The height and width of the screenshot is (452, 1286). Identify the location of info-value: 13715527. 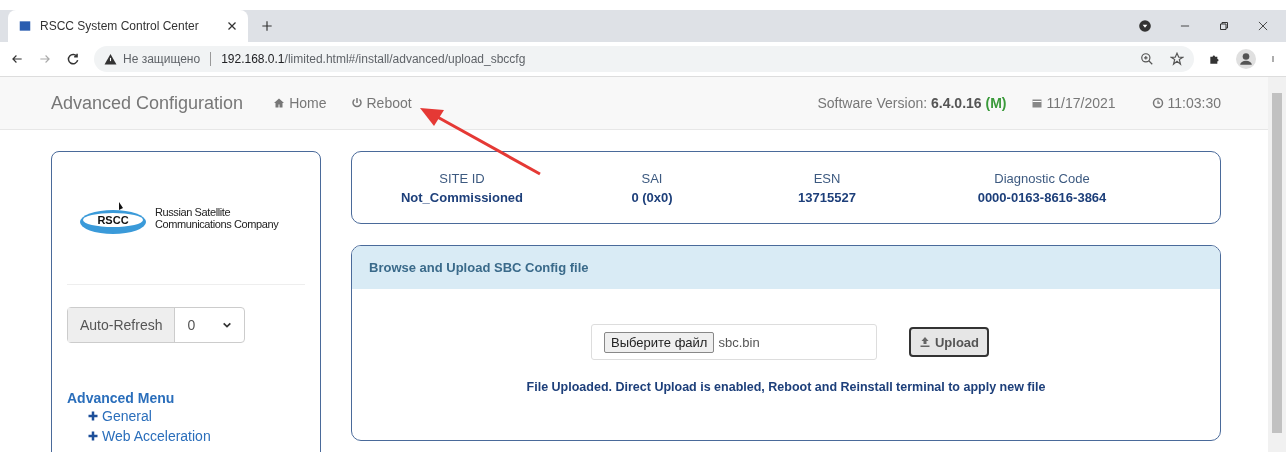
(827, 197).